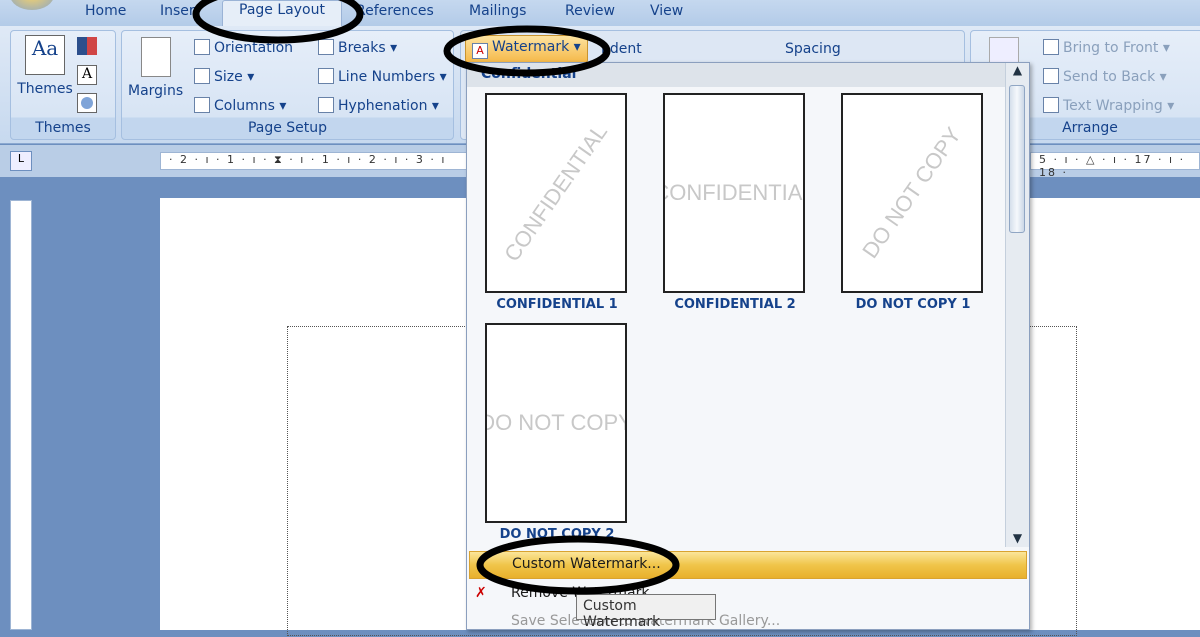 This screenshot has height=637, width=1200. I want to click on annotation-circle-watermark, so click(527, 51).